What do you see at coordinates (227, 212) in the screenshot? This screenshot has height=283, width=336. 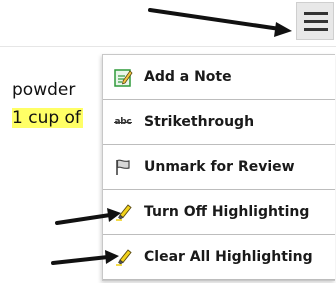 I see `menu-item-label: Turn Off Highlighting` at bounding box center [227, 212].